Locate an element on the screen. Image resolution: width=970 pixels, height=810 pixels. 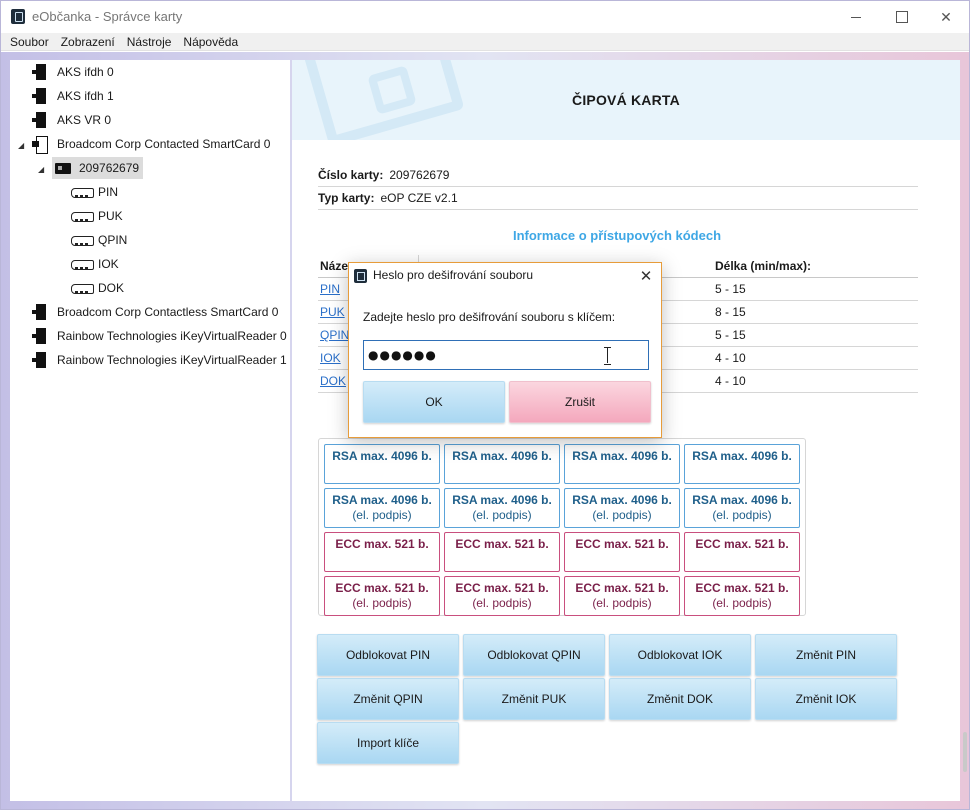
tree-item-label: PIN is located at coordinates (108, 192).